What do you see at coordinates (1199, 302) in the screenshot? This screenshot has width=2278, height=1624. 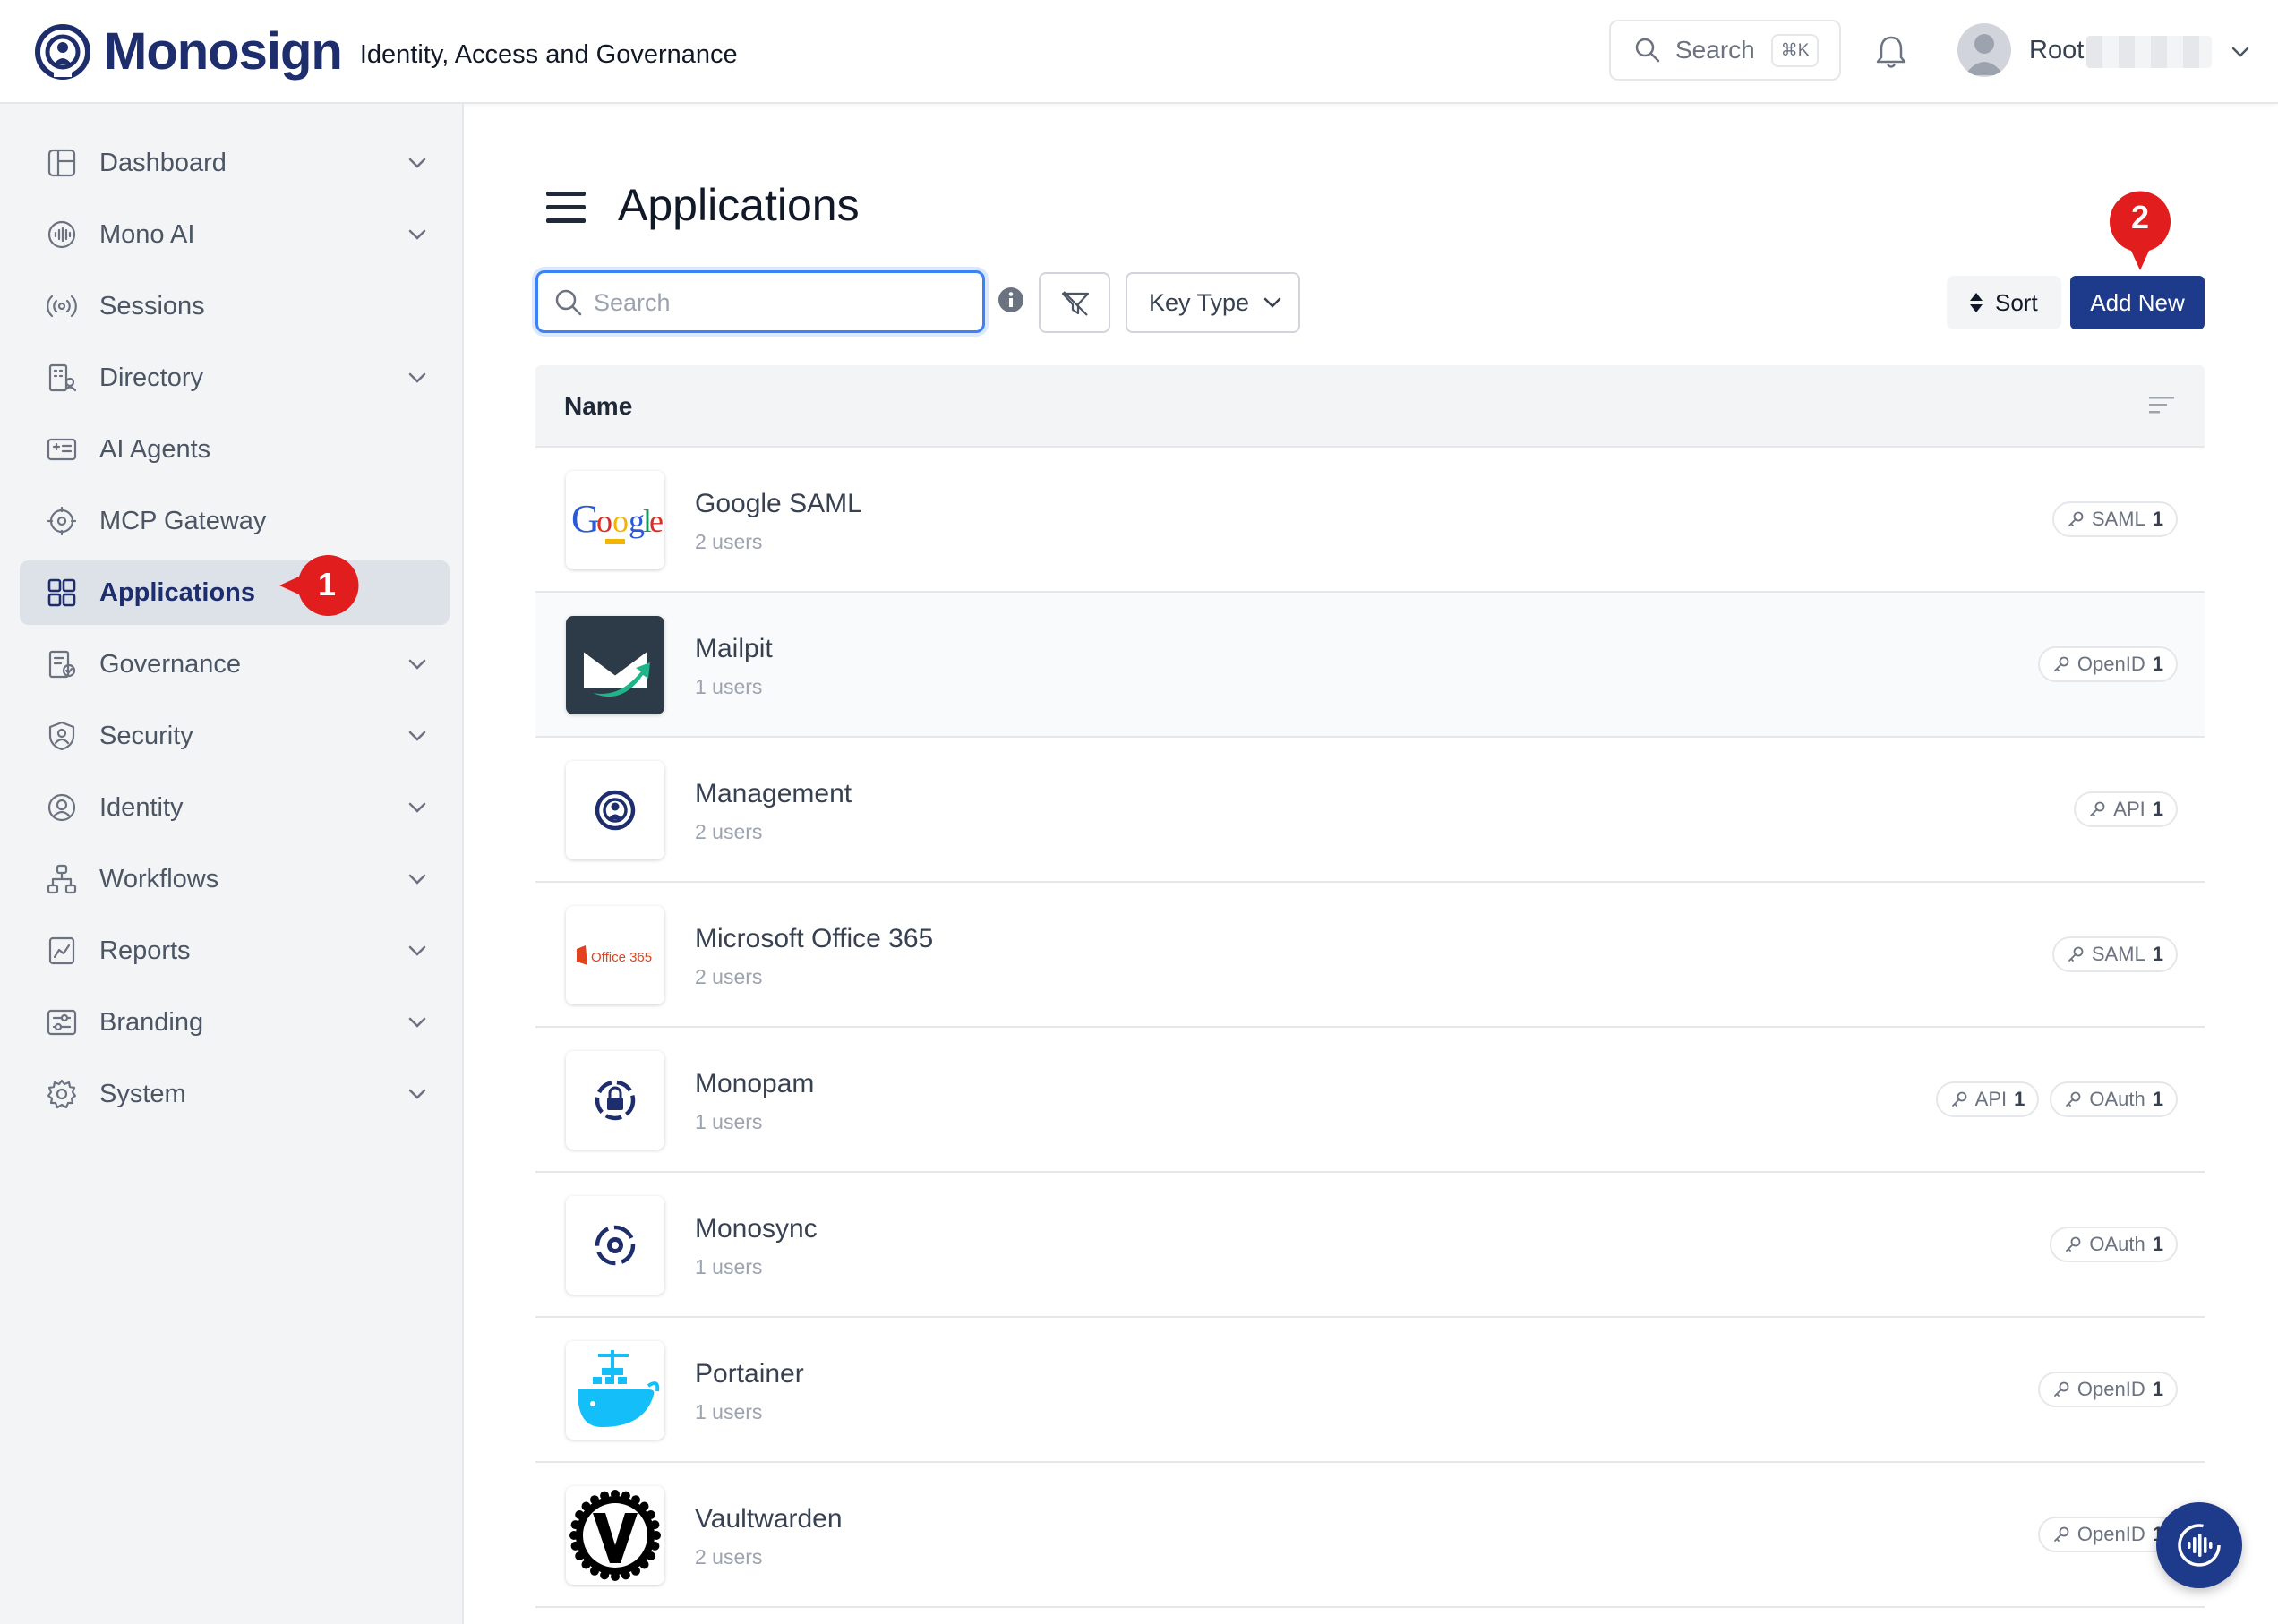 I see `key-type-label: Key Type` at bounding box center [1199, 302].